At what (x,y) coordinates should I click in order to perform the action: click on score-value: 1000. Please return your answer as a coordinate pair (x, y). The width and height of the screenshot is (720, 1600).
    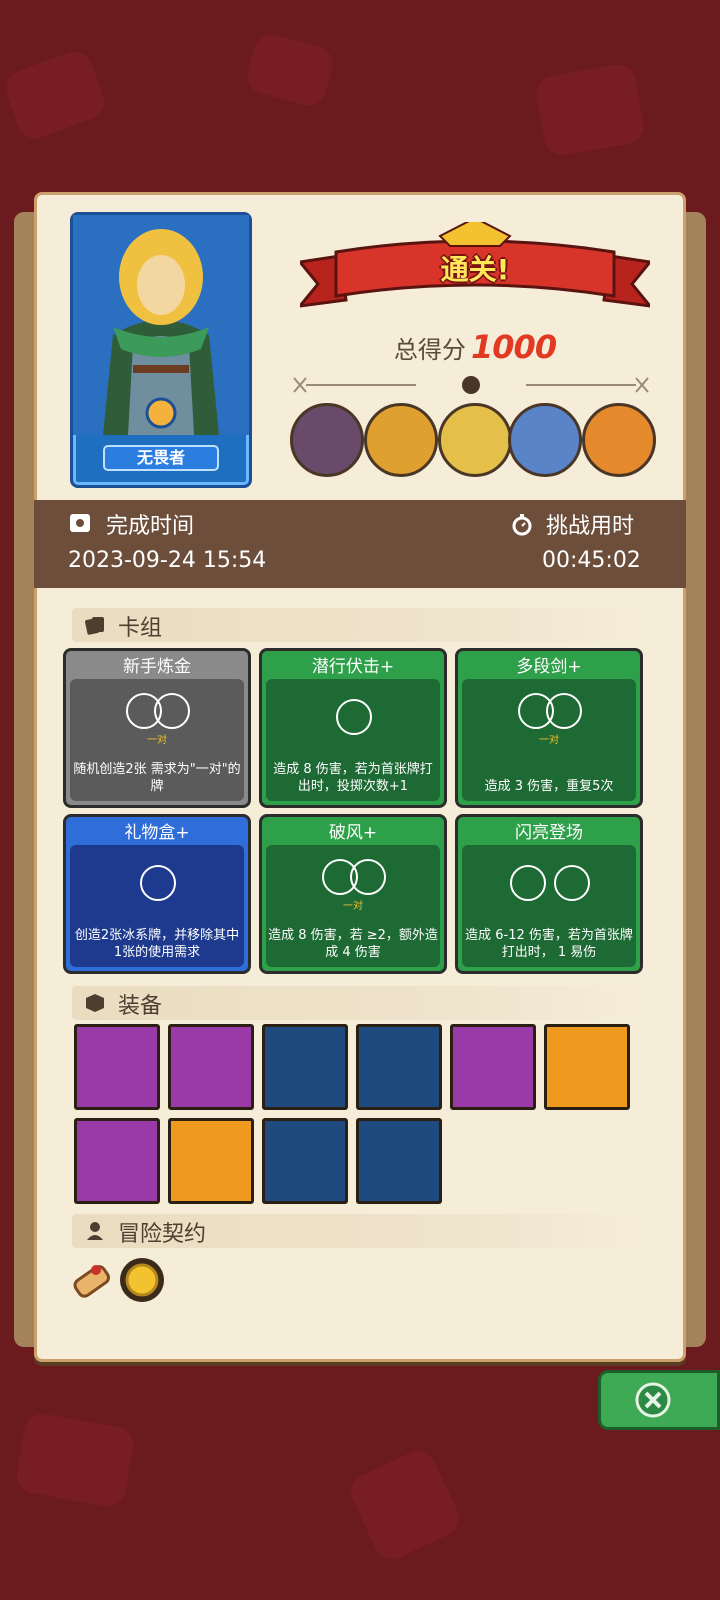
    Looking at the image, I should click on (514, 347).